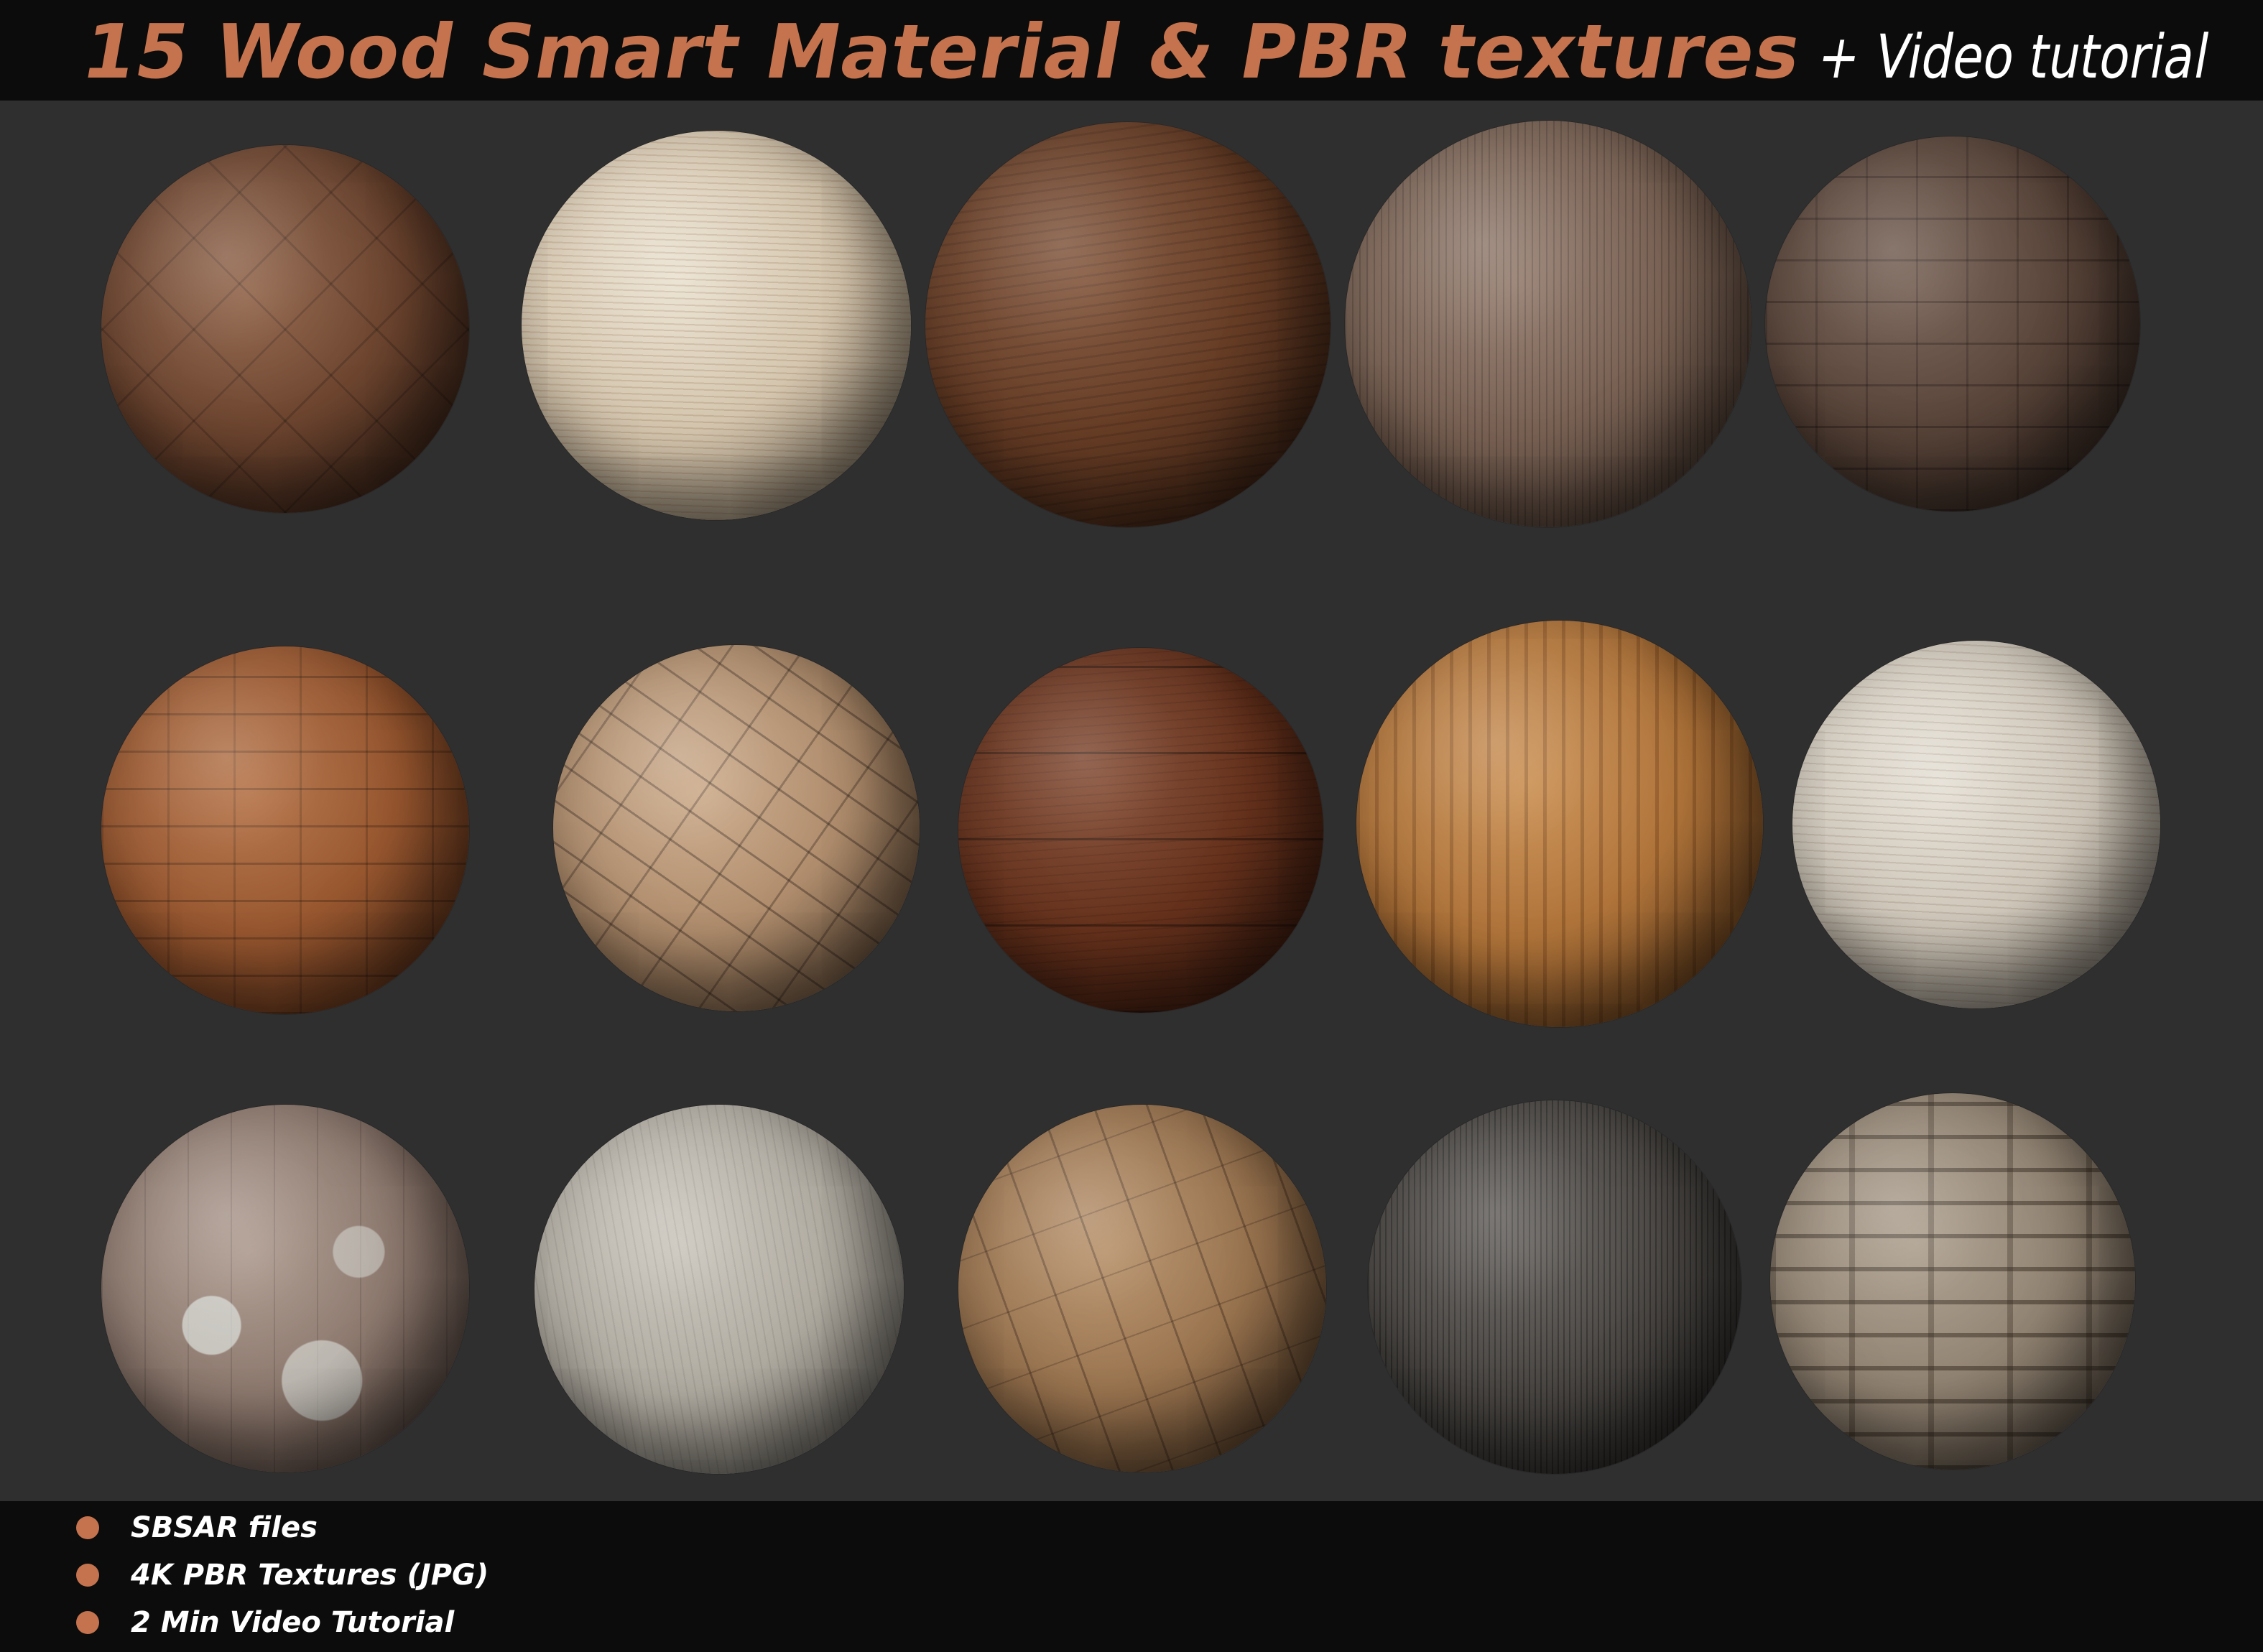 The width and height of the screenshot is (2263, 1652). Describe the element at coordinates (293, 1622) in the screenshot. I see `feature-label: 2 Min Video Tutorial` at that location.